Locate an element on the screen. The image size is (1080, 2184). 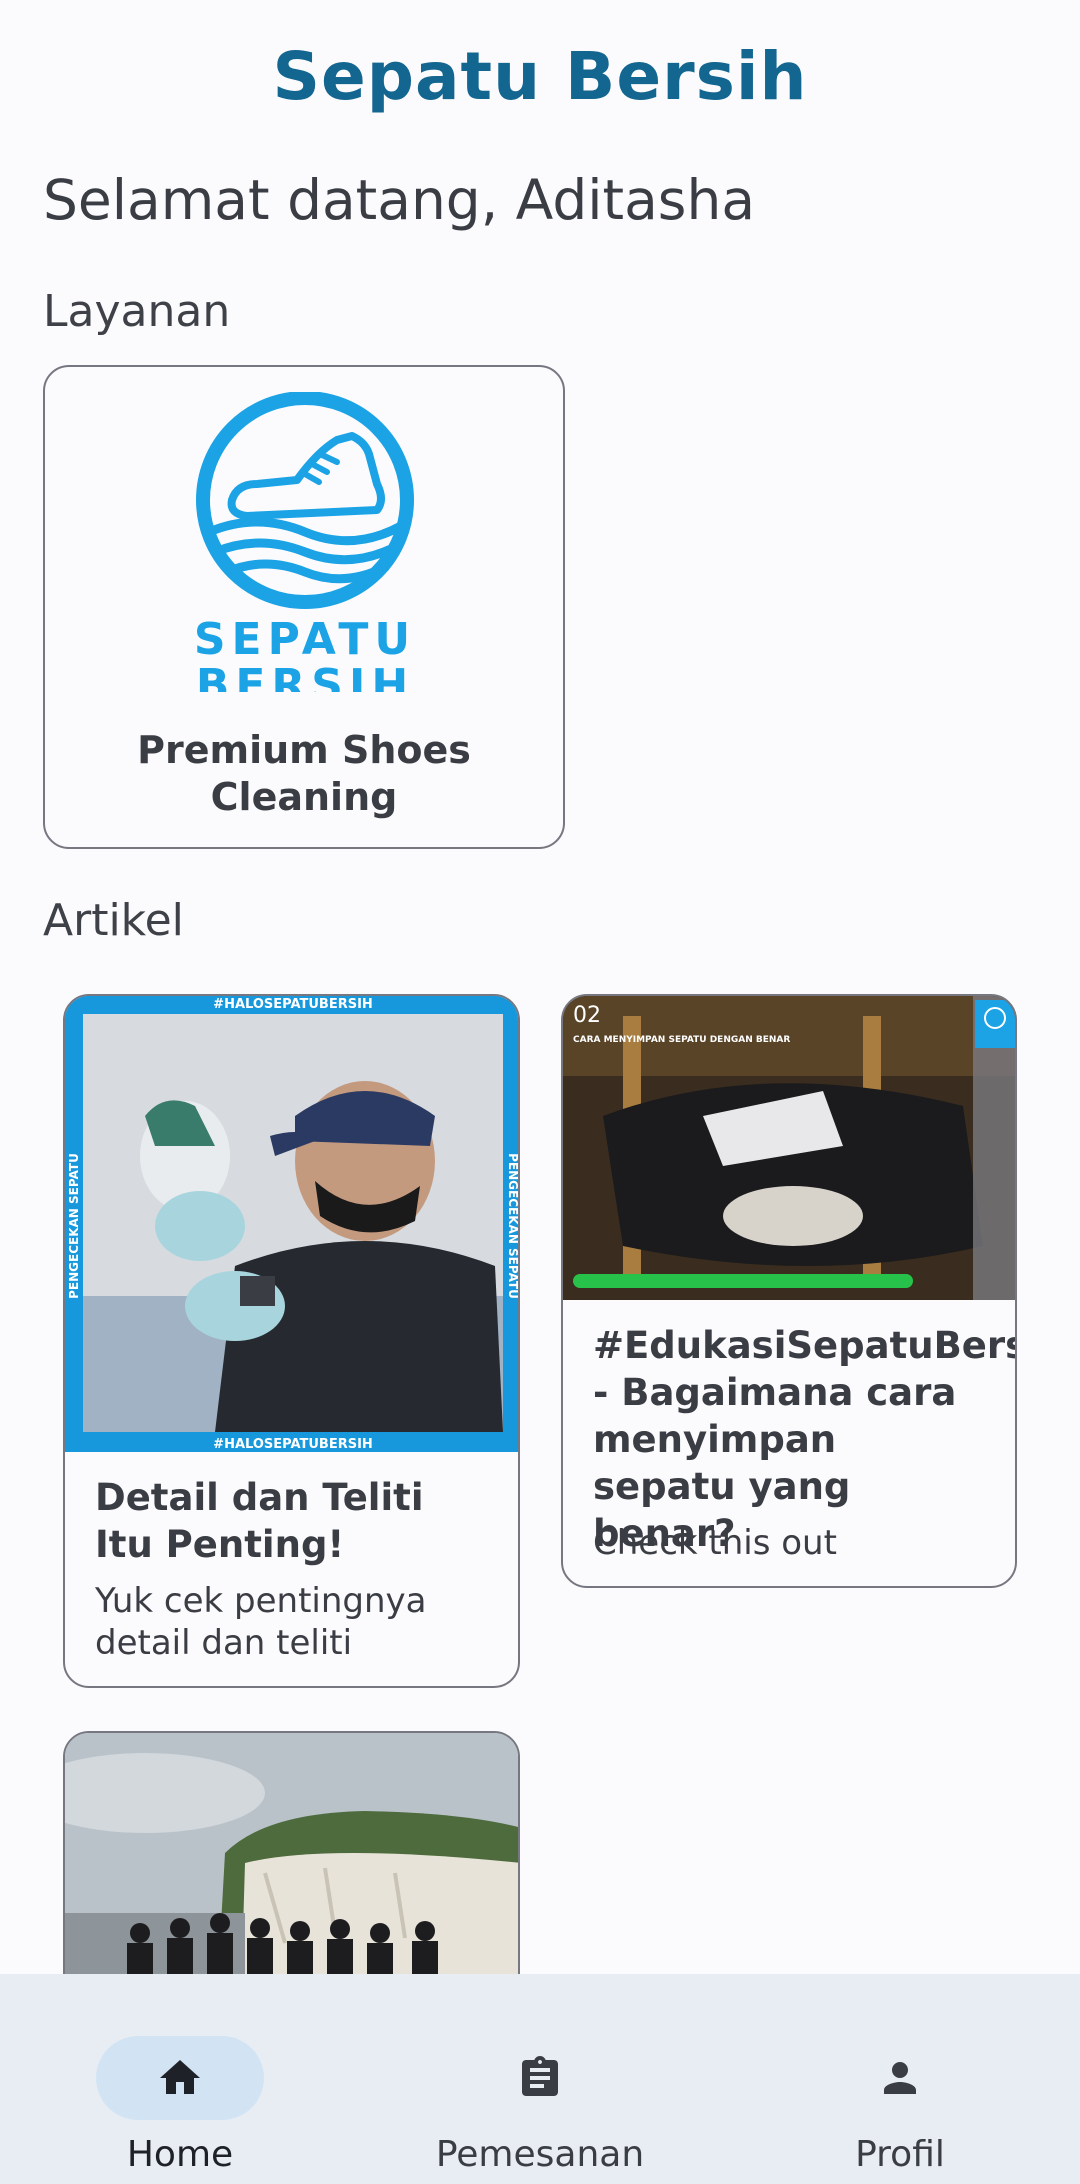
image-side-text-left: PENGECEKAN SEPATU is located at coordinates (74, 1226).